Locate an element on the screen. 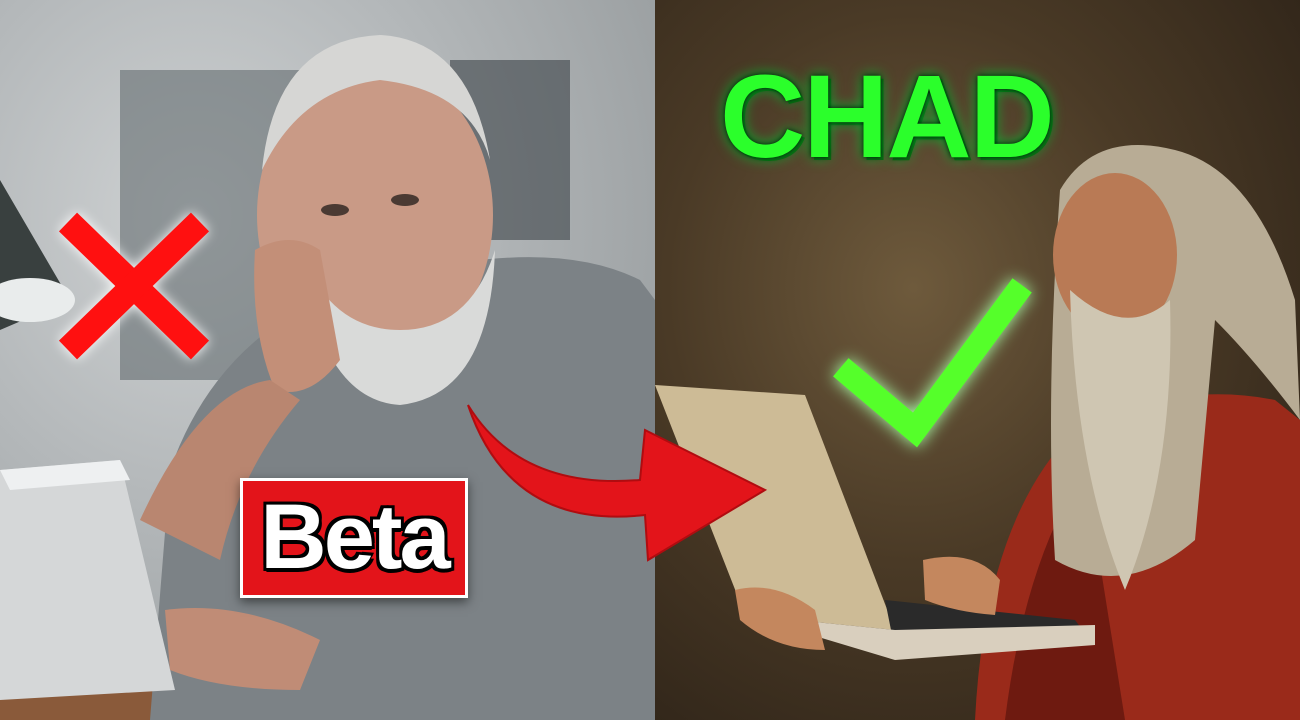 This screenshot has width=1300, height=720. chad-title: CHAD is located at coordinates (887, 117).